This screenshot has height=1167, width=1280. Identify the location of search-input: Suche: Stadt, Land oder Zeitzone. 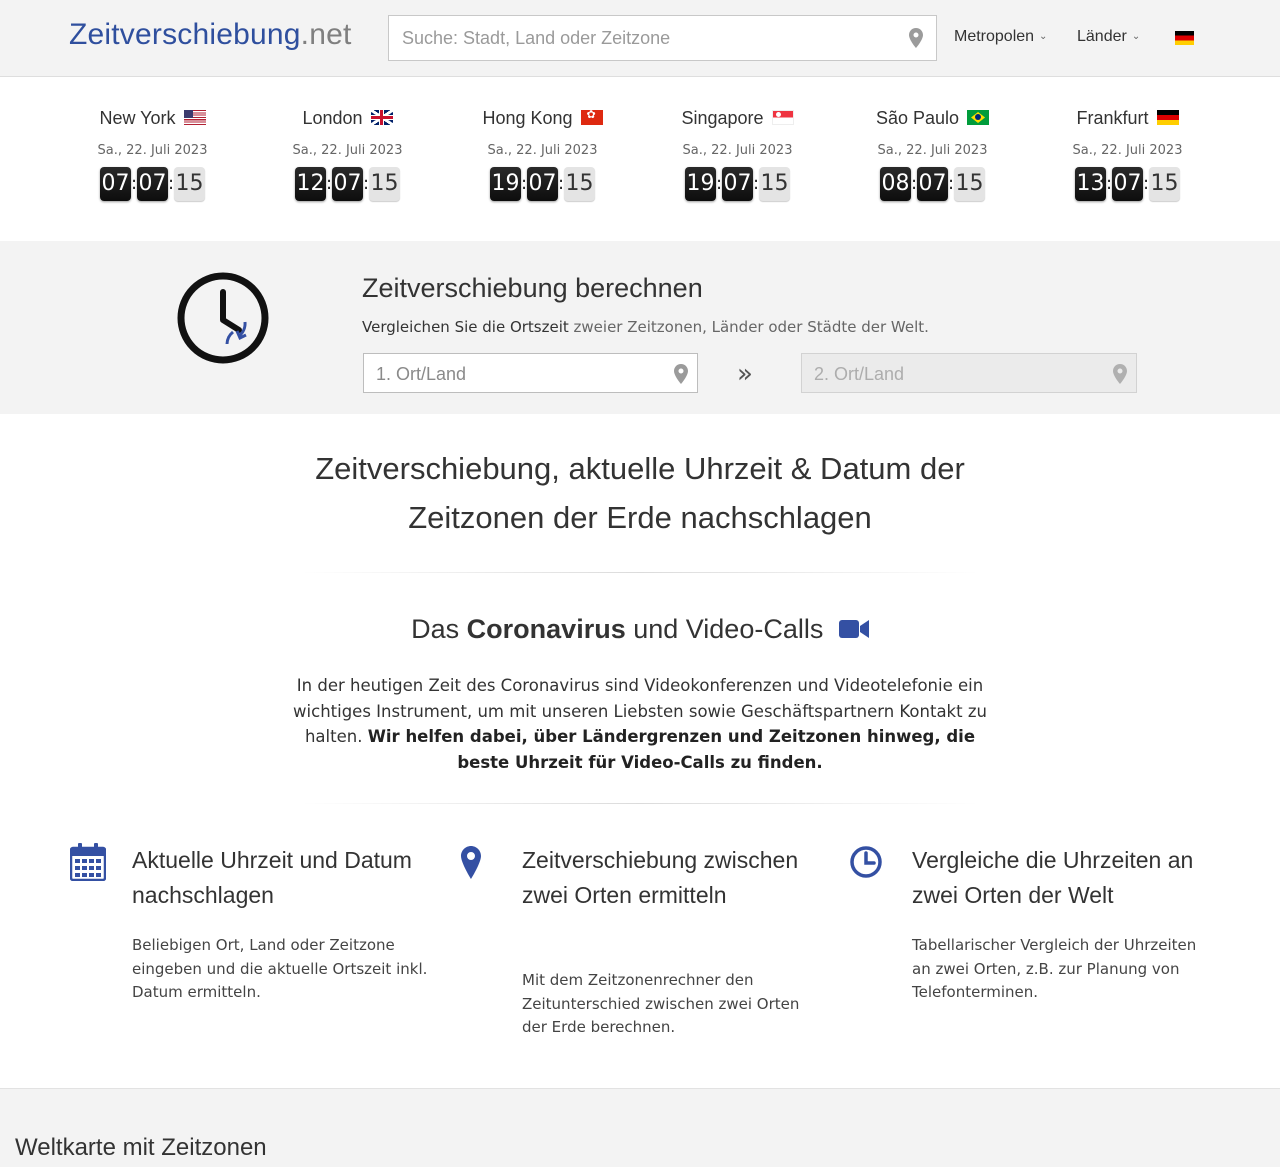
(662, 38).